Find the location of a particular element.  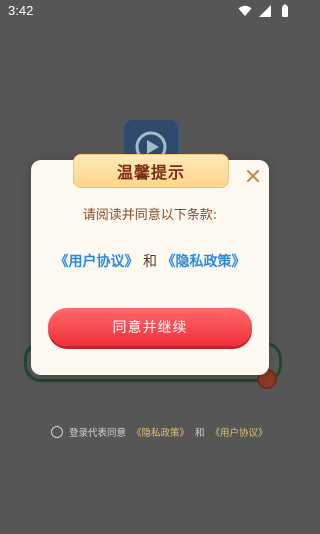

policy-and: 和 is located at coordinates (150, 262).